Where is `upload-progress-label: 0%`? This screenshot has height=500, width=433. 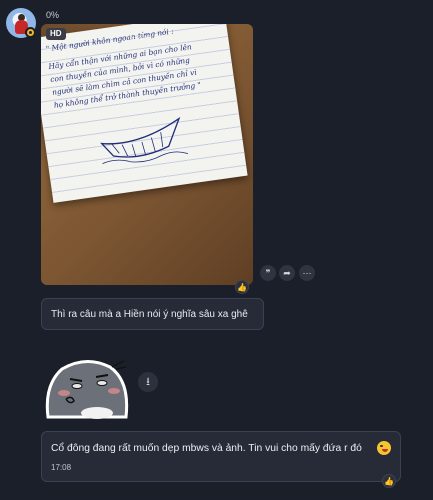 upload-progress-label: 0% is located at coordinates (53, 15).